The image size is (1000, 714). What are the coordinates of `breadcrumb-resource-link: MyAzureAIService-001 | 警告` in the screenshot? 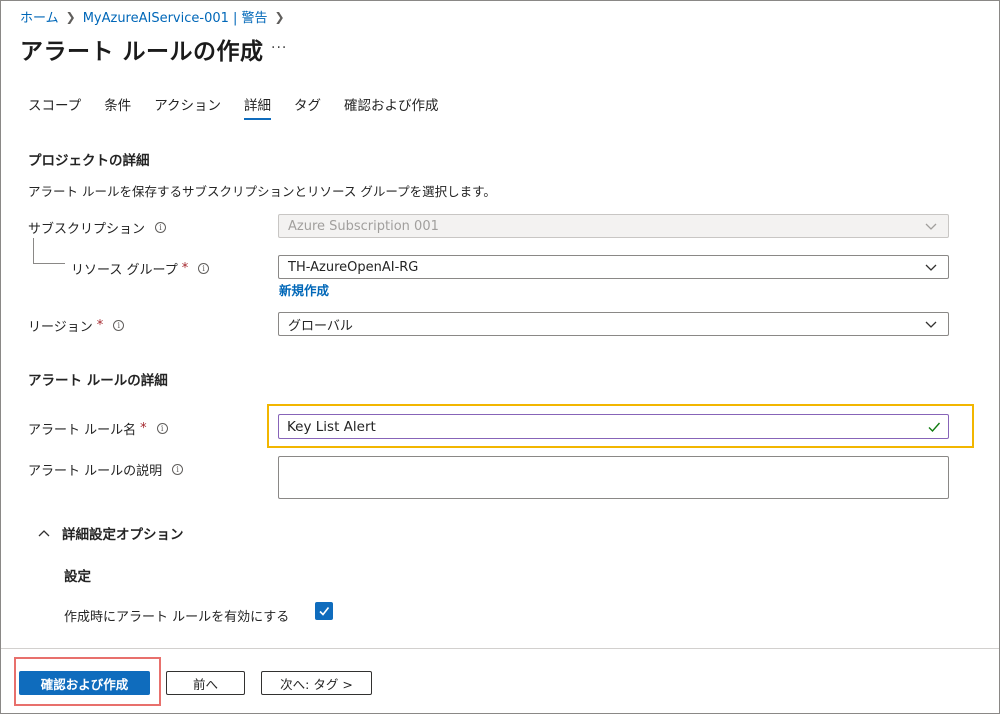 It's located at (175, 16).